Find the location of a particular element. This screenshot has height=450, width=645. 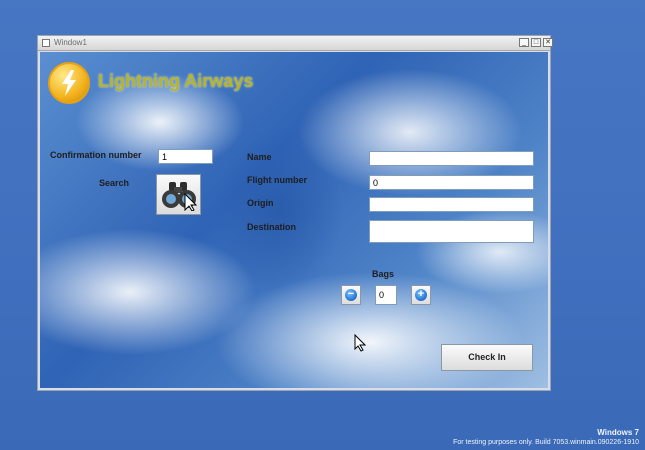

minus-icon: − is located at coordinates (351, 295).